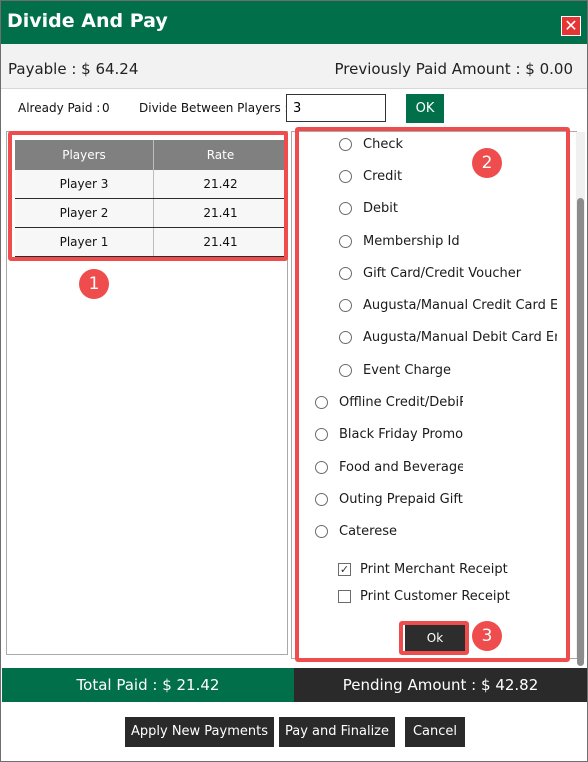 The image size is (588, 762). I want to click on dialog-title: Divide And Pay, so click(87, 21).